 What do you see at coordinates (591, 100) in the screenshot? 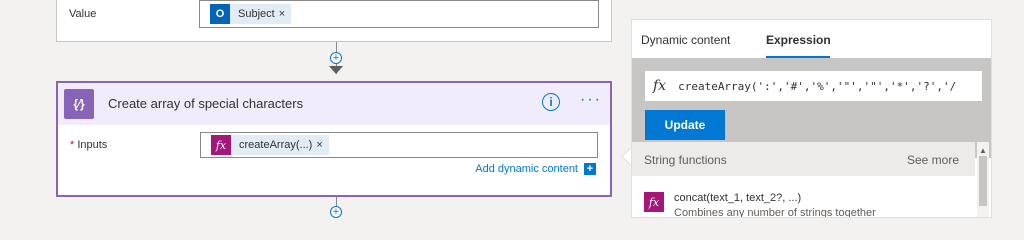
I see `more-options-icon: ···` at bounding box center [591, 100].